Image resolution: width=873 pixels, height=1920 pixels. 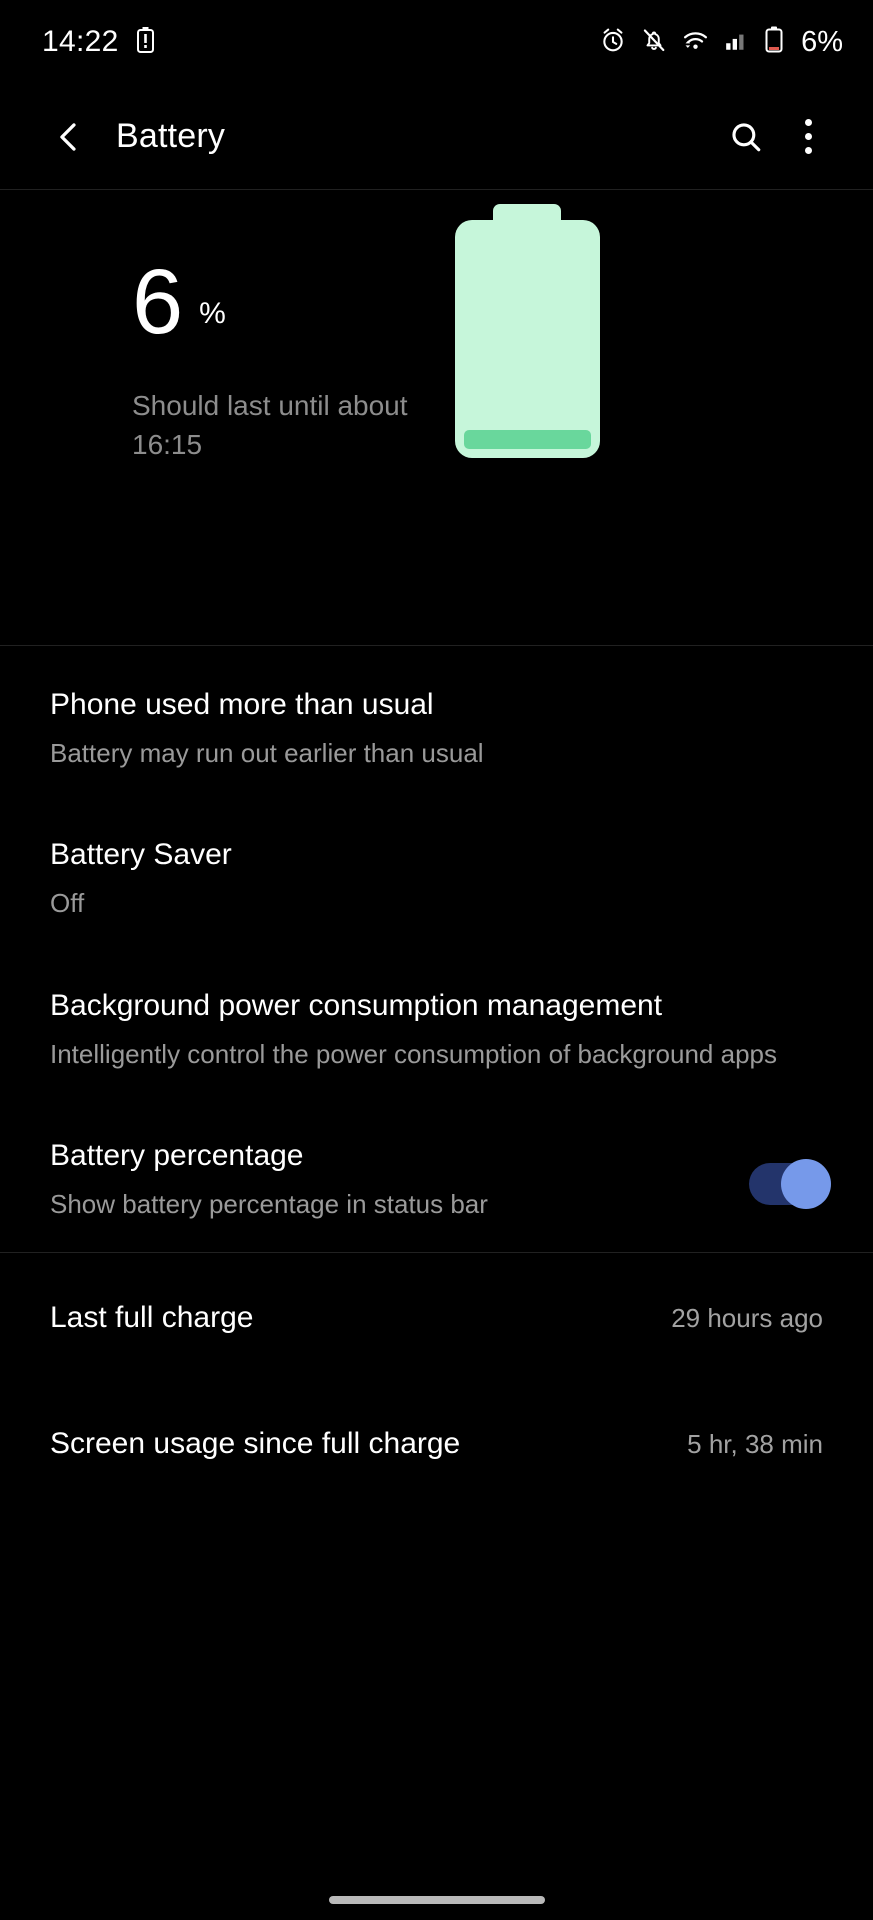 What do you see at coordinates (721, 42) in the screenshot?
I see `status-bar-right: 6%` at bounding box center [721, 42].